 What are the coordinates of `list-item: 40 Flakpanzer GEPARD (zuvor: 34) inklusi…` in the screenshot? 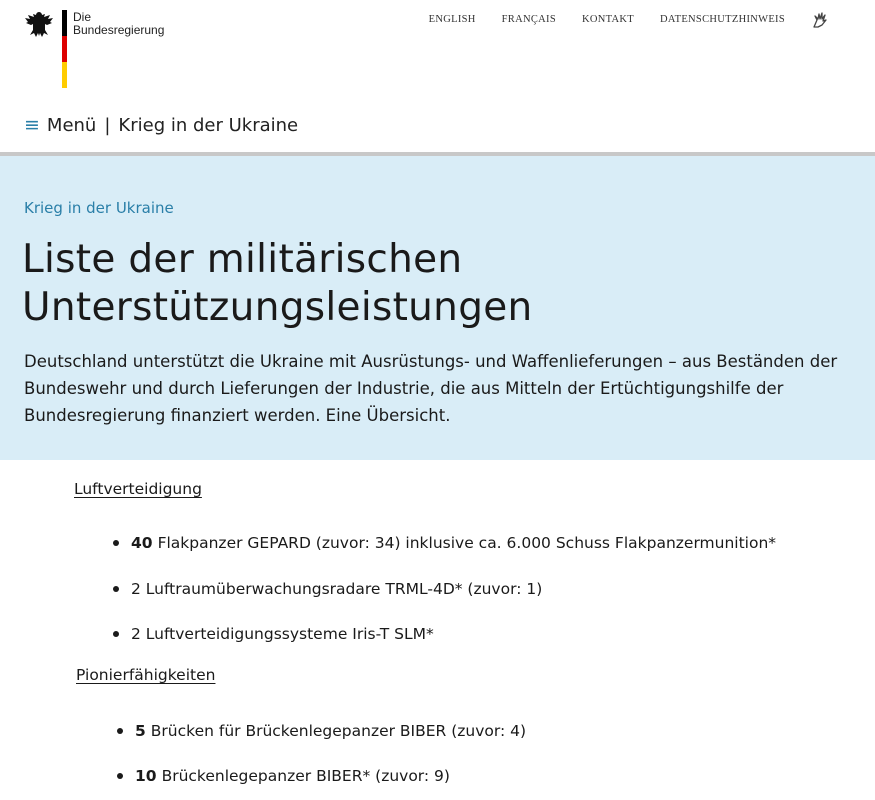 It's located at (444, 543).